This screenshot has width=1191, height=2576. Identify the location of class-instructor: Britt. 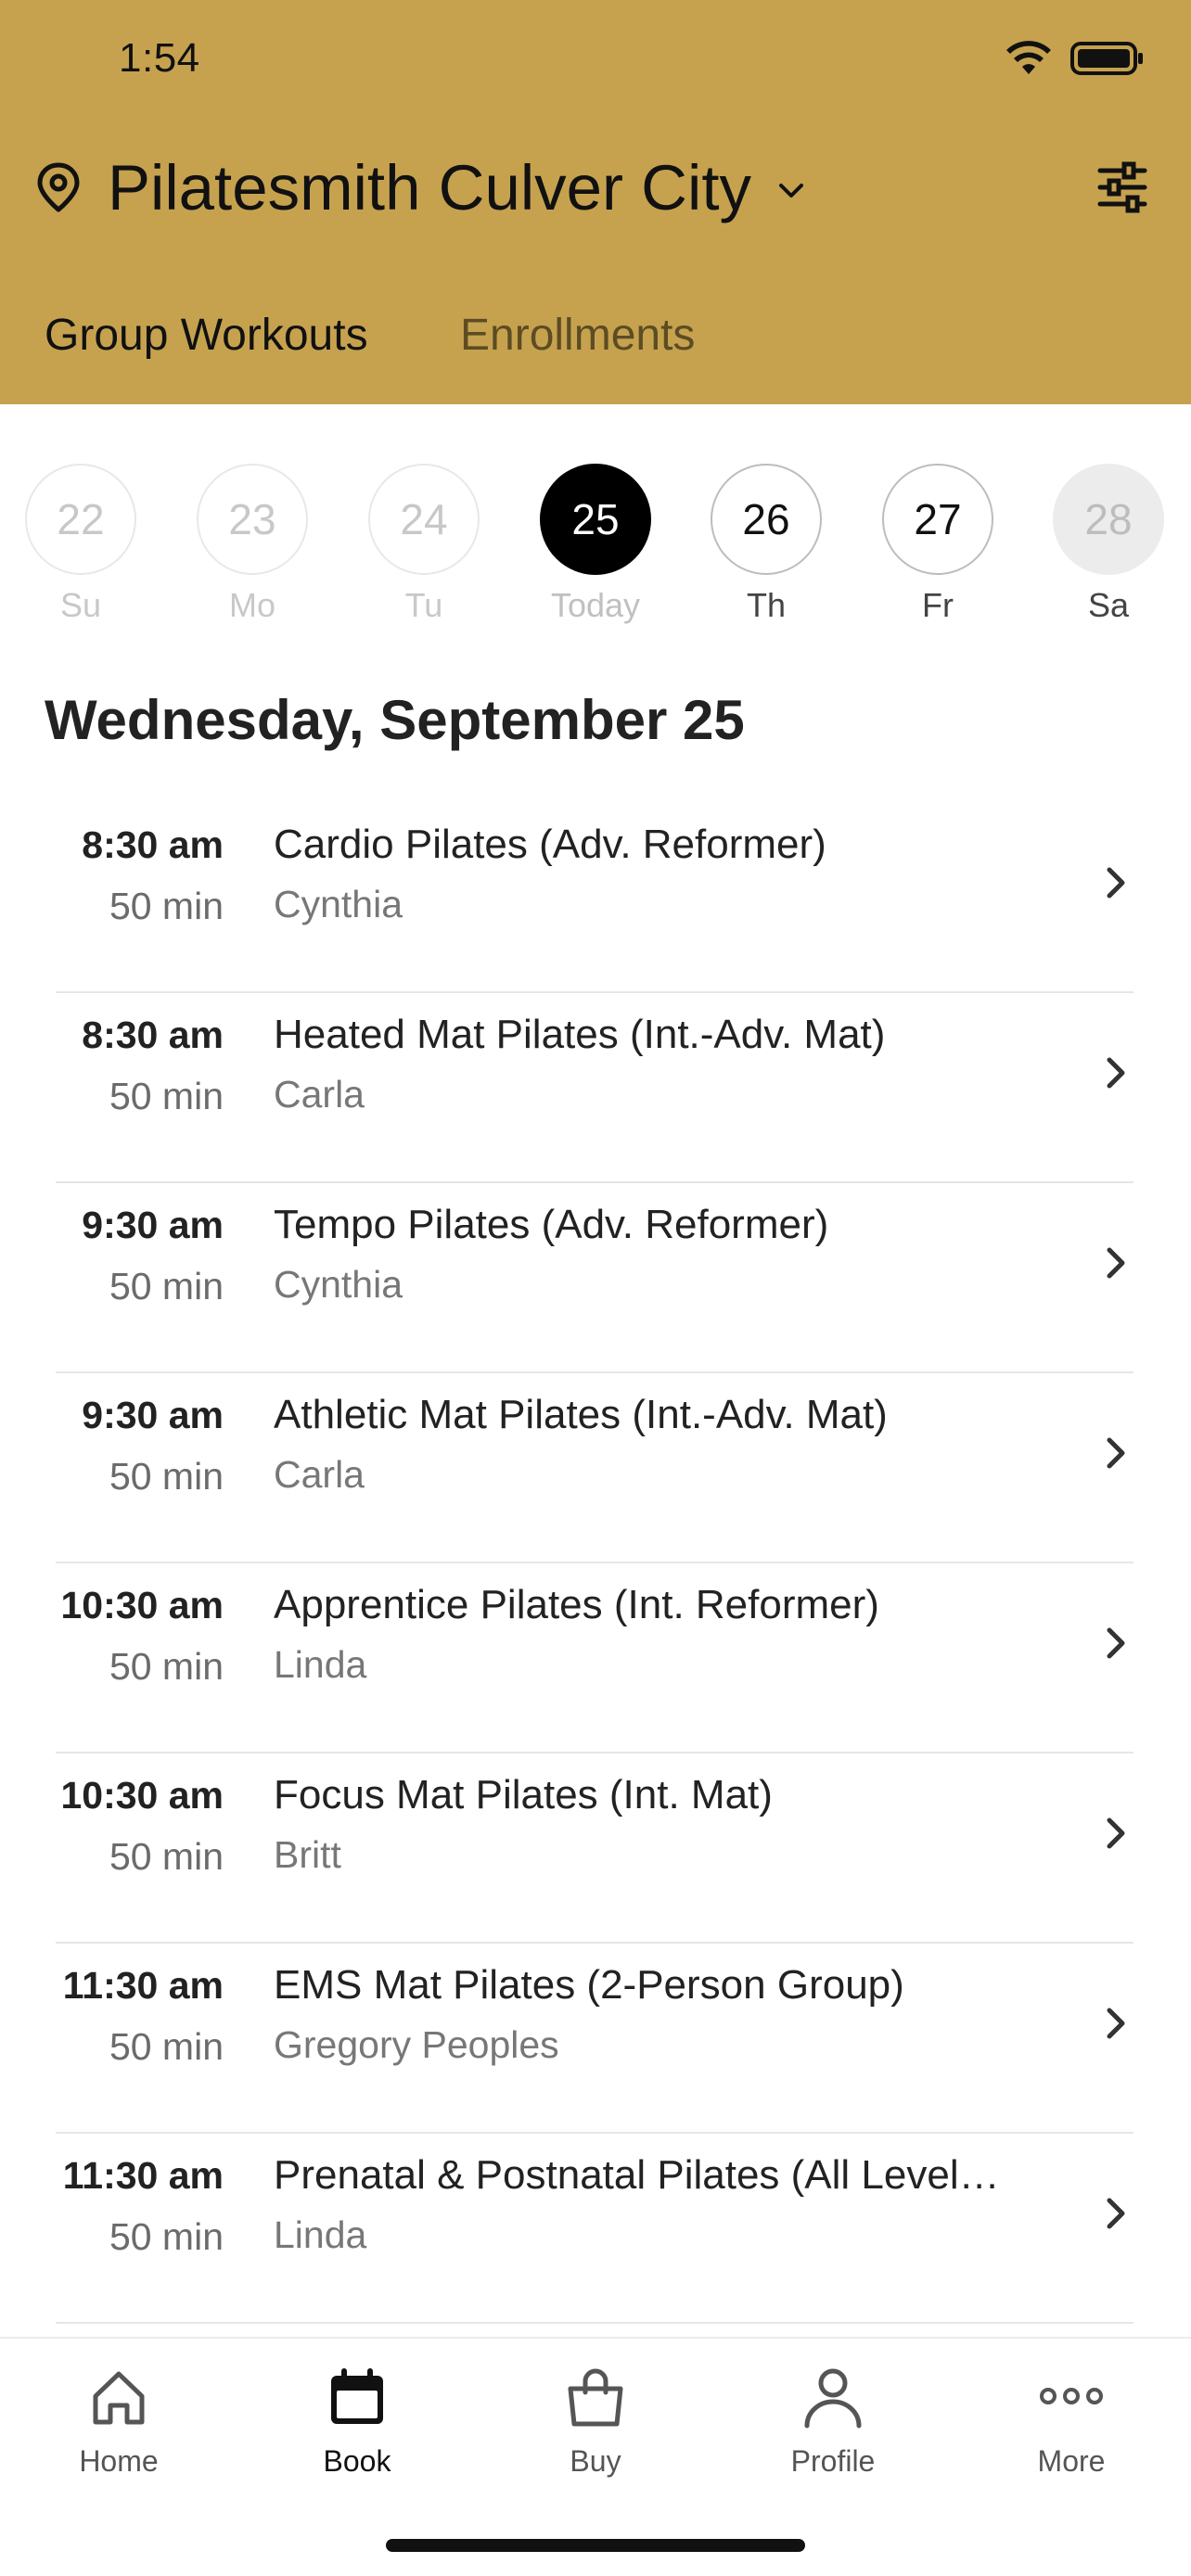
(308, 1854).